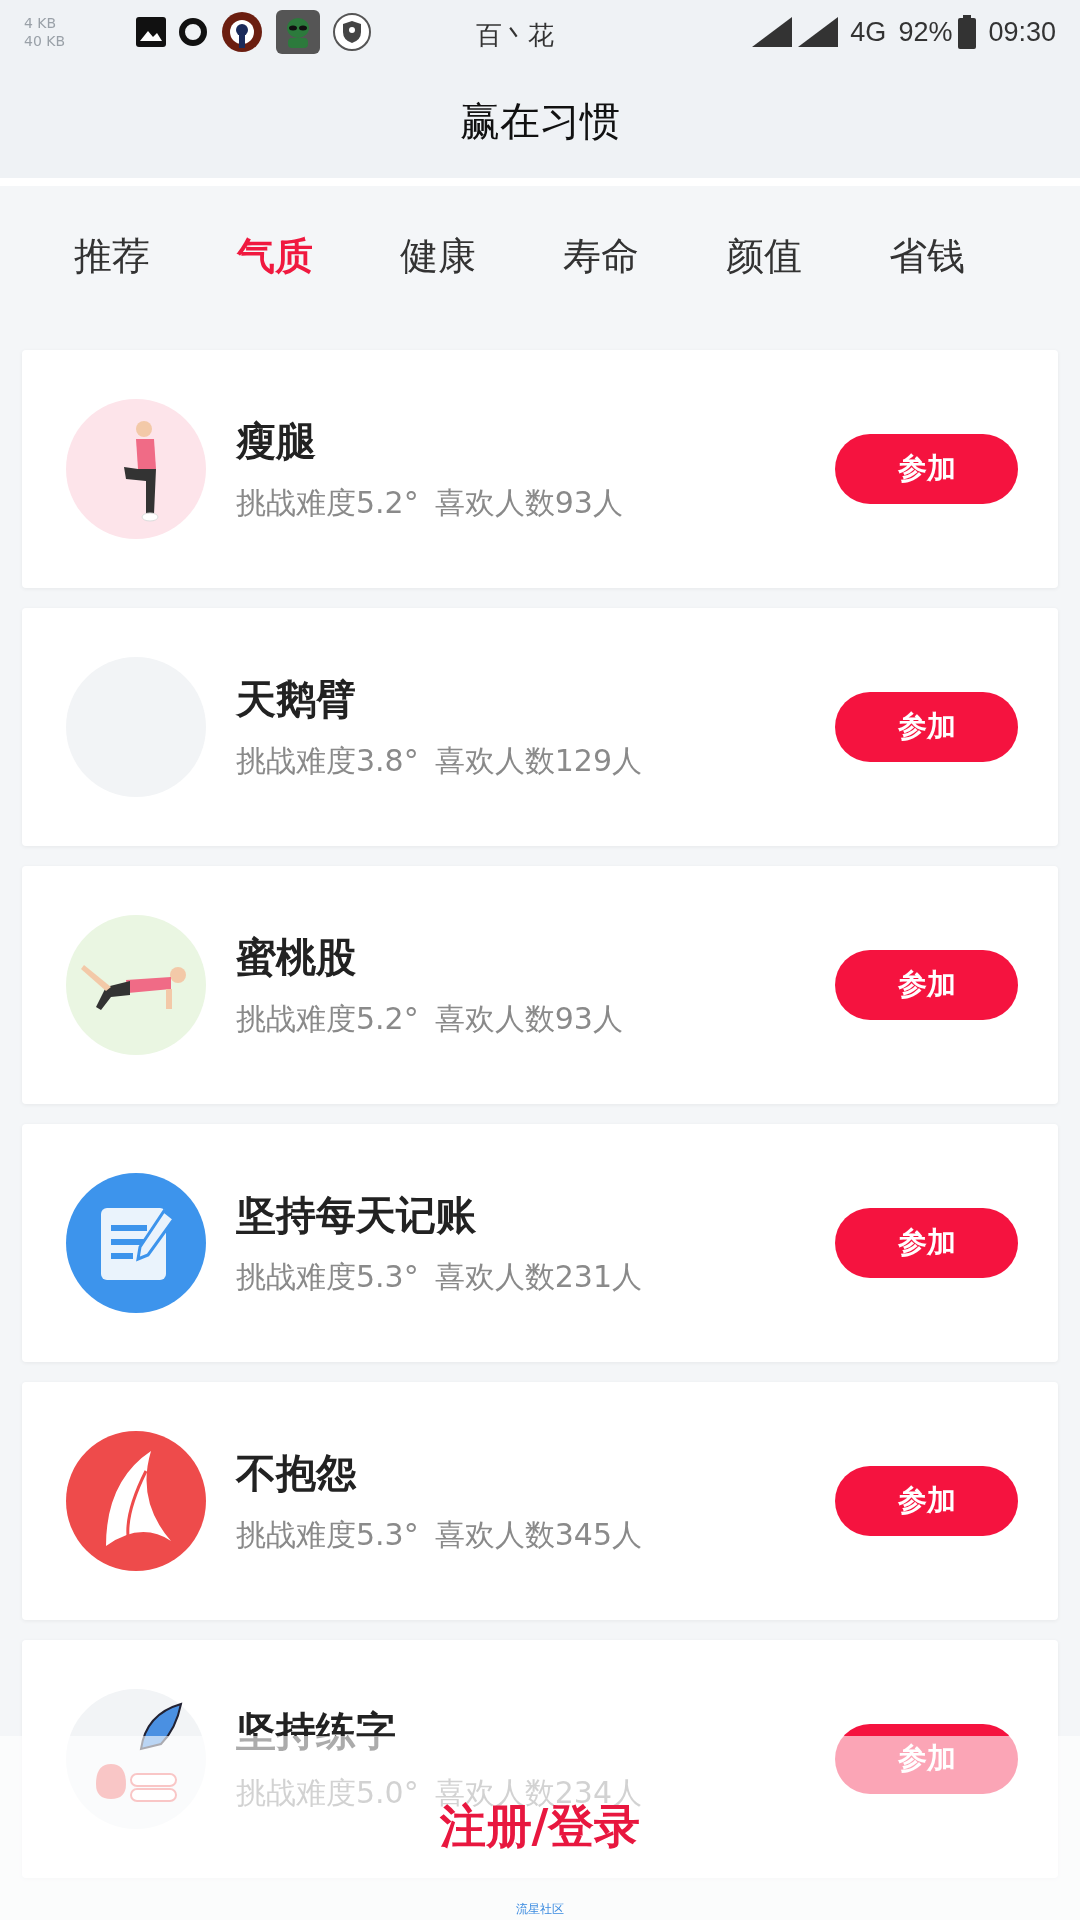 The image size is (1080, 1920). Describe the element at coordinates (868, 32) in the screenshot. I see `network-type: 4G` at that location.